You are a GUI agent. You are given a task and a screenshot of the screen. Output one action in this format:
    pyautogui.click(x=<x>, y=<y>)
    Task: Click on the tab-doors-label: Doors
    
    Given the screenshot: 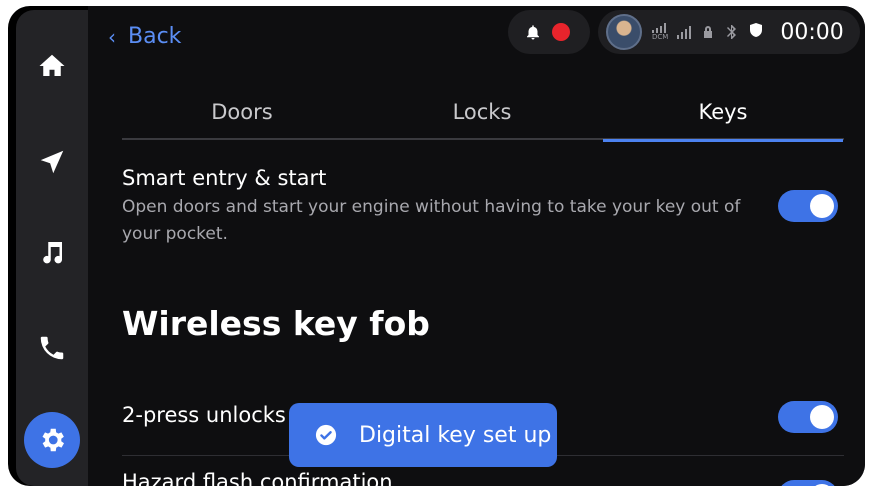 What is the action you would take?
    pyautogui.click(x=242, y=112)
    